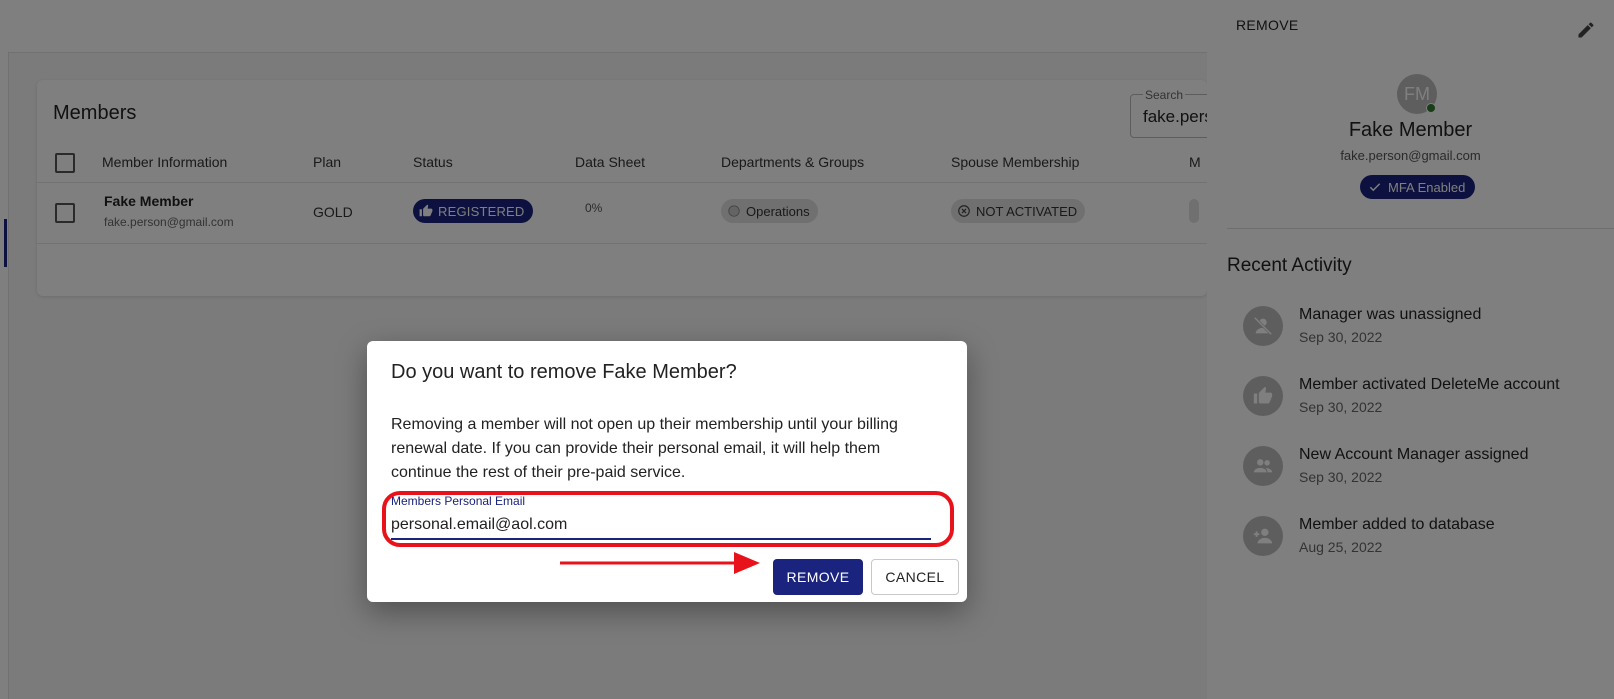  What do you see at coordinates (818, 577) in the screenshot?
I see `remove-button: REMOVE` at bounding box center [818, 577].